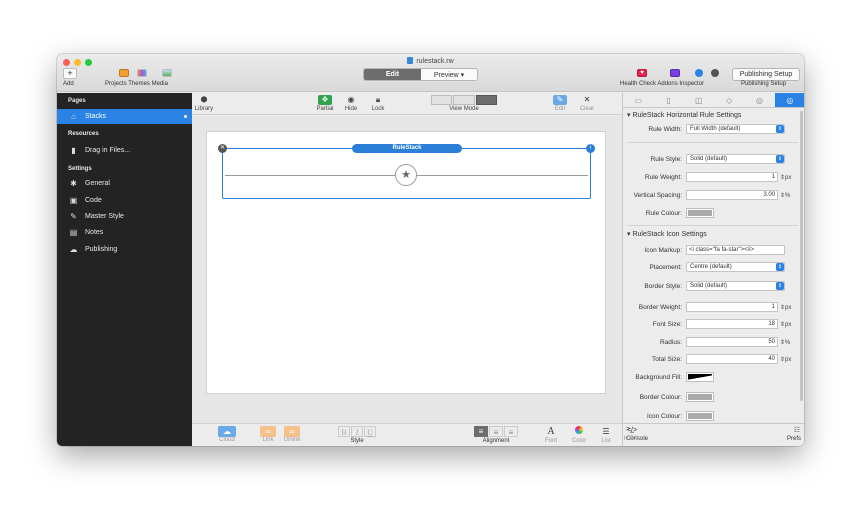 The width and height of the screenshot is (860, 521). I want to click on edit-button: ✎ Edit, so click(560, 103).